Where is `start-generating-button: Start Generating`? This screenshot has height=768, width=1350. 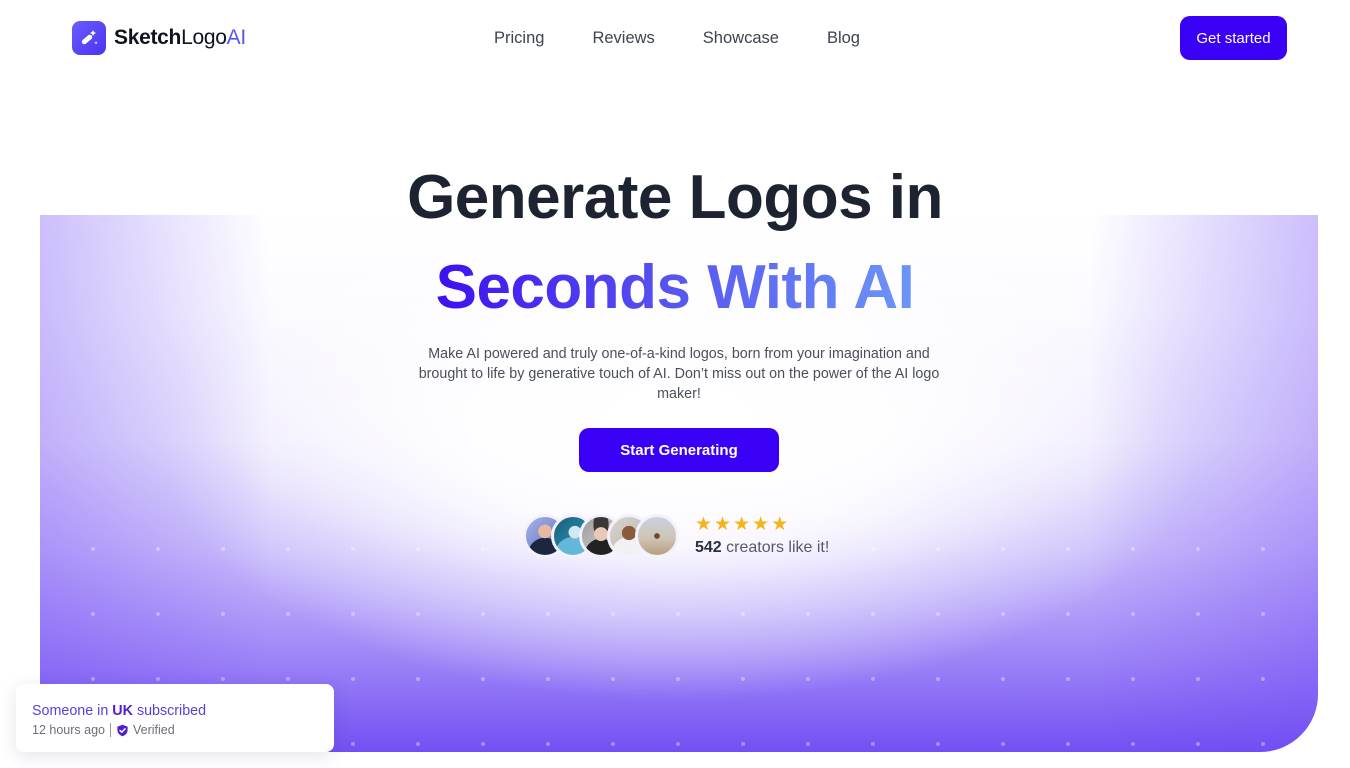
start-generating-button: Start Generating is located at coordinates (679, 450).